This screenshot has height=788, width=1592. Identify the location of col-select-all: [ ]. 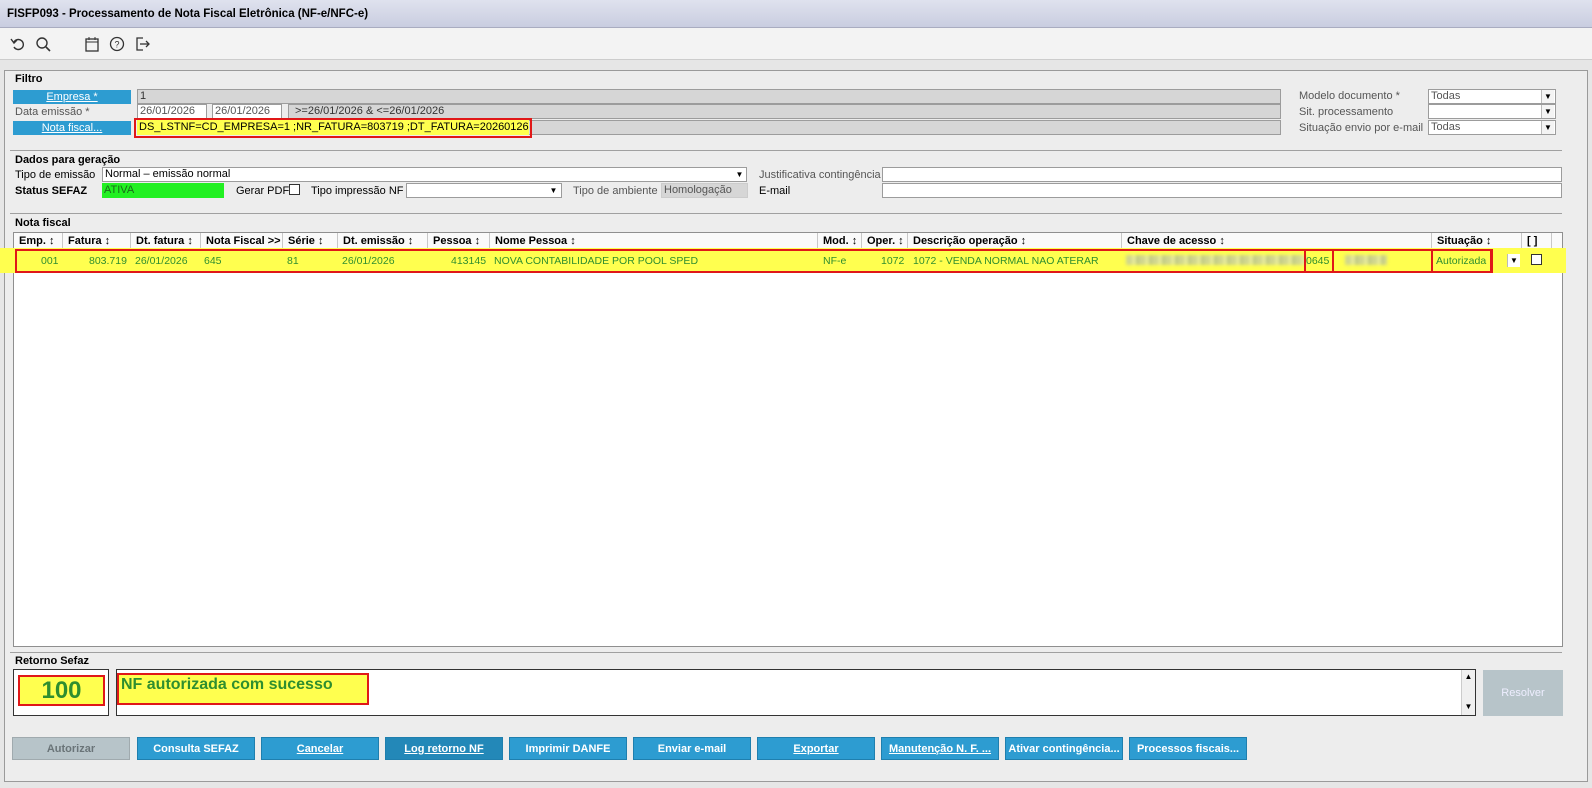
(1537, 241).